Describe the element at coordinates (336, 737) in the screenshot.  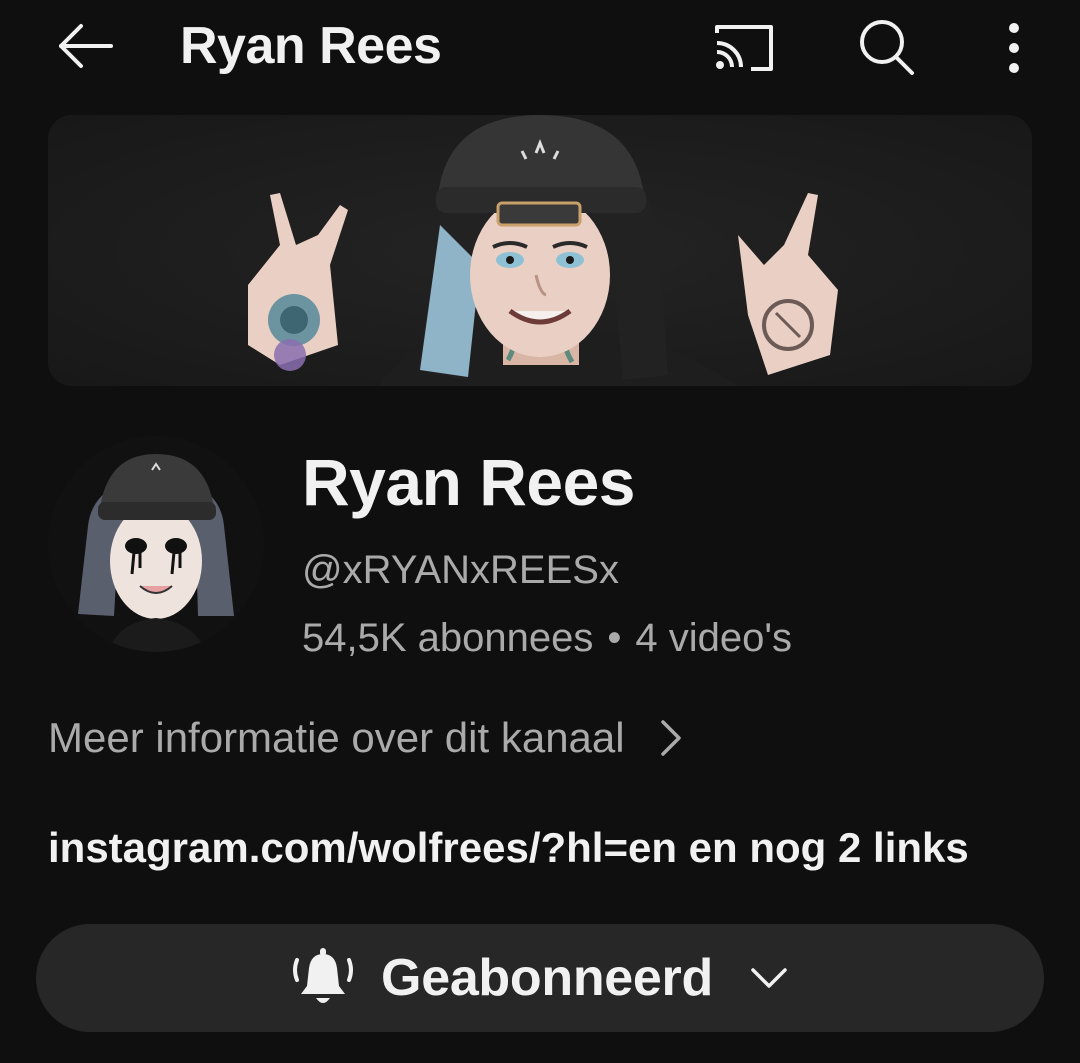
I see `more-info-label: Meer informatie over dit kanaal` at that location.